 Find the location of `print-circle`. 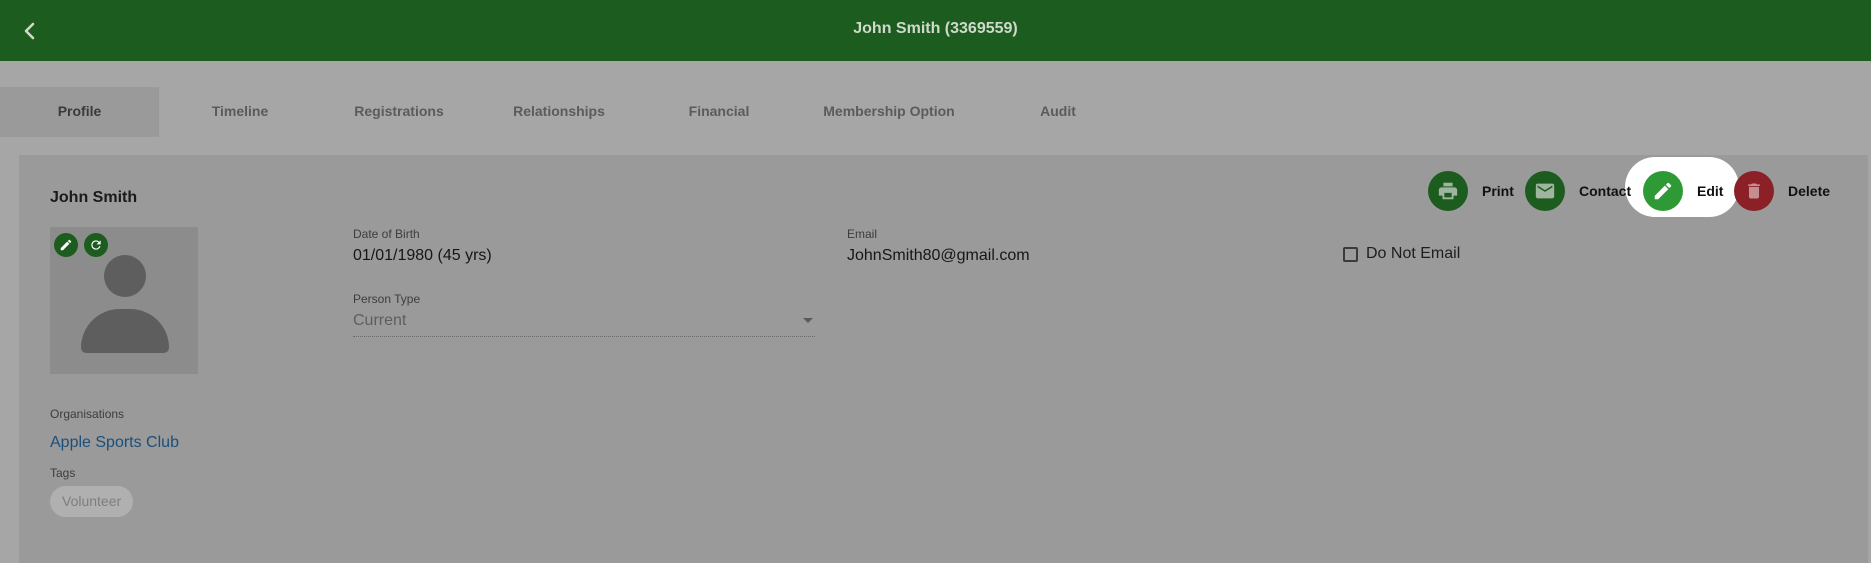

print-circle is located at coordinates (1448, 191).